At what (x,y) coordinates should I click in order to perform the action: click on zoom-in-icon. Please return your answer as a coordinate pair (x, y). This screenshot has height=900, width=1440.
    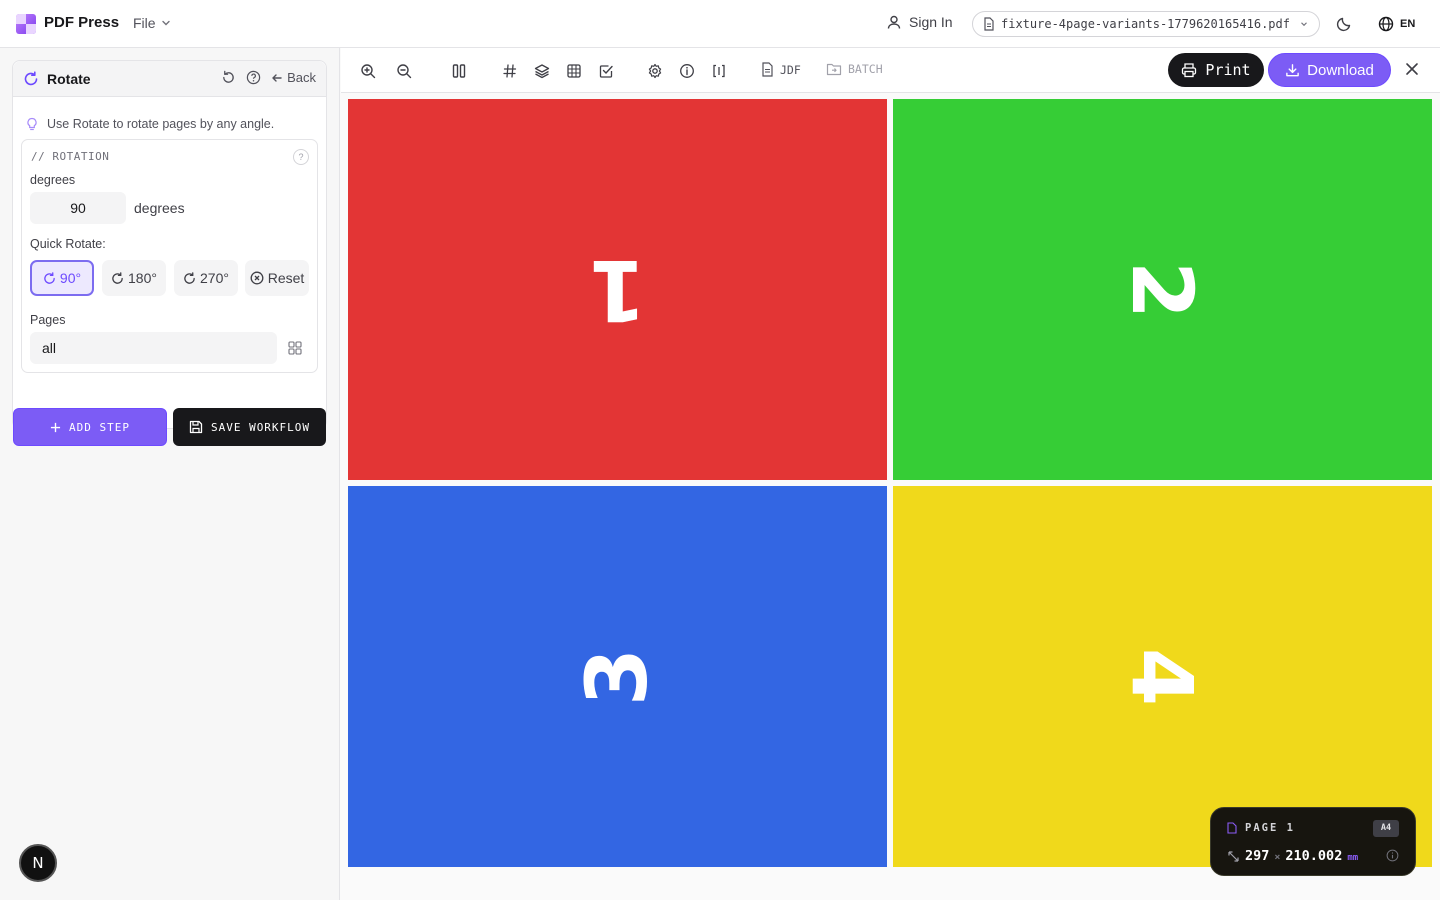
    Looking at the image, I should click on (368, 71).